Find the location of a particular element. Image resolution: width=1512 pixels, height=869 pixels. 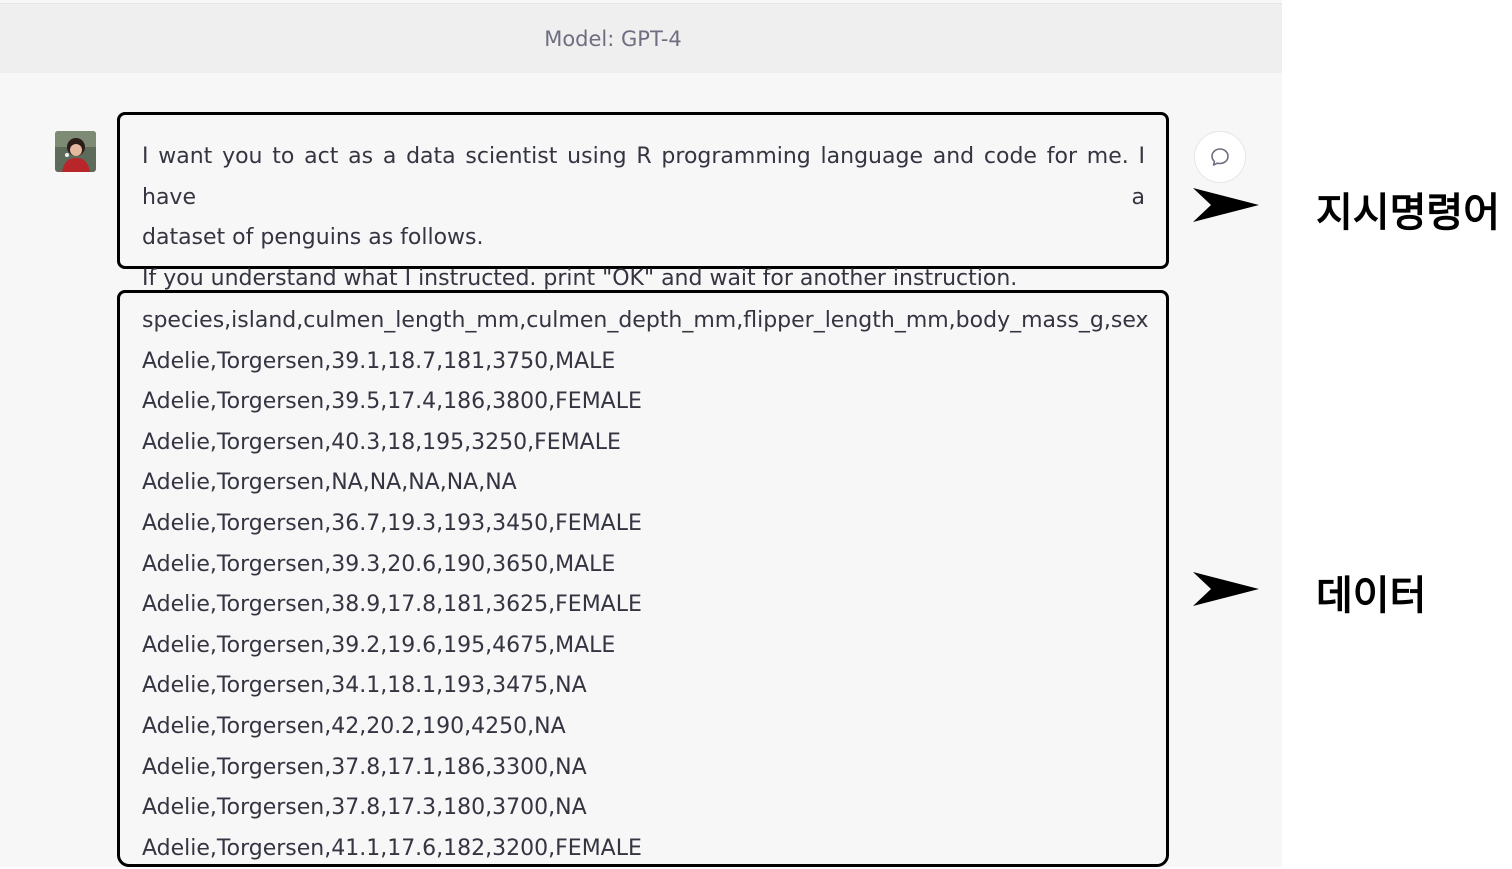

data-row: Adelie,Torgersen,39.1,18.7,181,3750,MALE is located at coordinates (379, 361).